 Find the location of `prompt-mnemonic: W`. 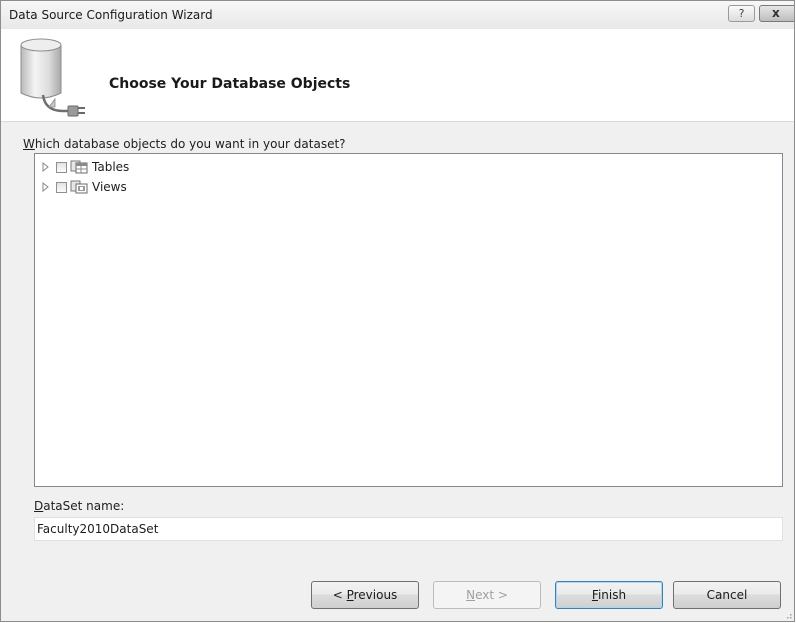

prompt-mnemonic: W is located at coordinates (29, 144).